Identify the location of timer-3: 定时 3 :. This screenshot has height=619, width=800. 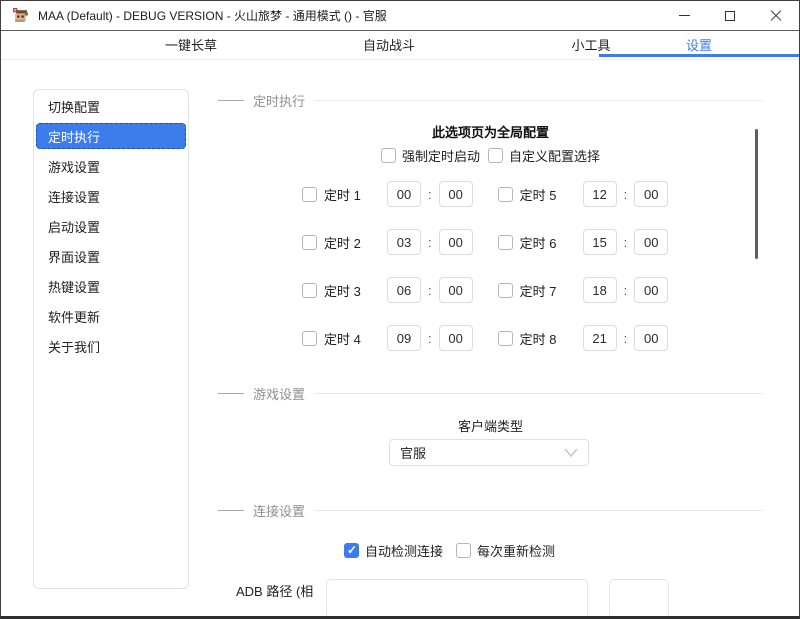
(387, 290).